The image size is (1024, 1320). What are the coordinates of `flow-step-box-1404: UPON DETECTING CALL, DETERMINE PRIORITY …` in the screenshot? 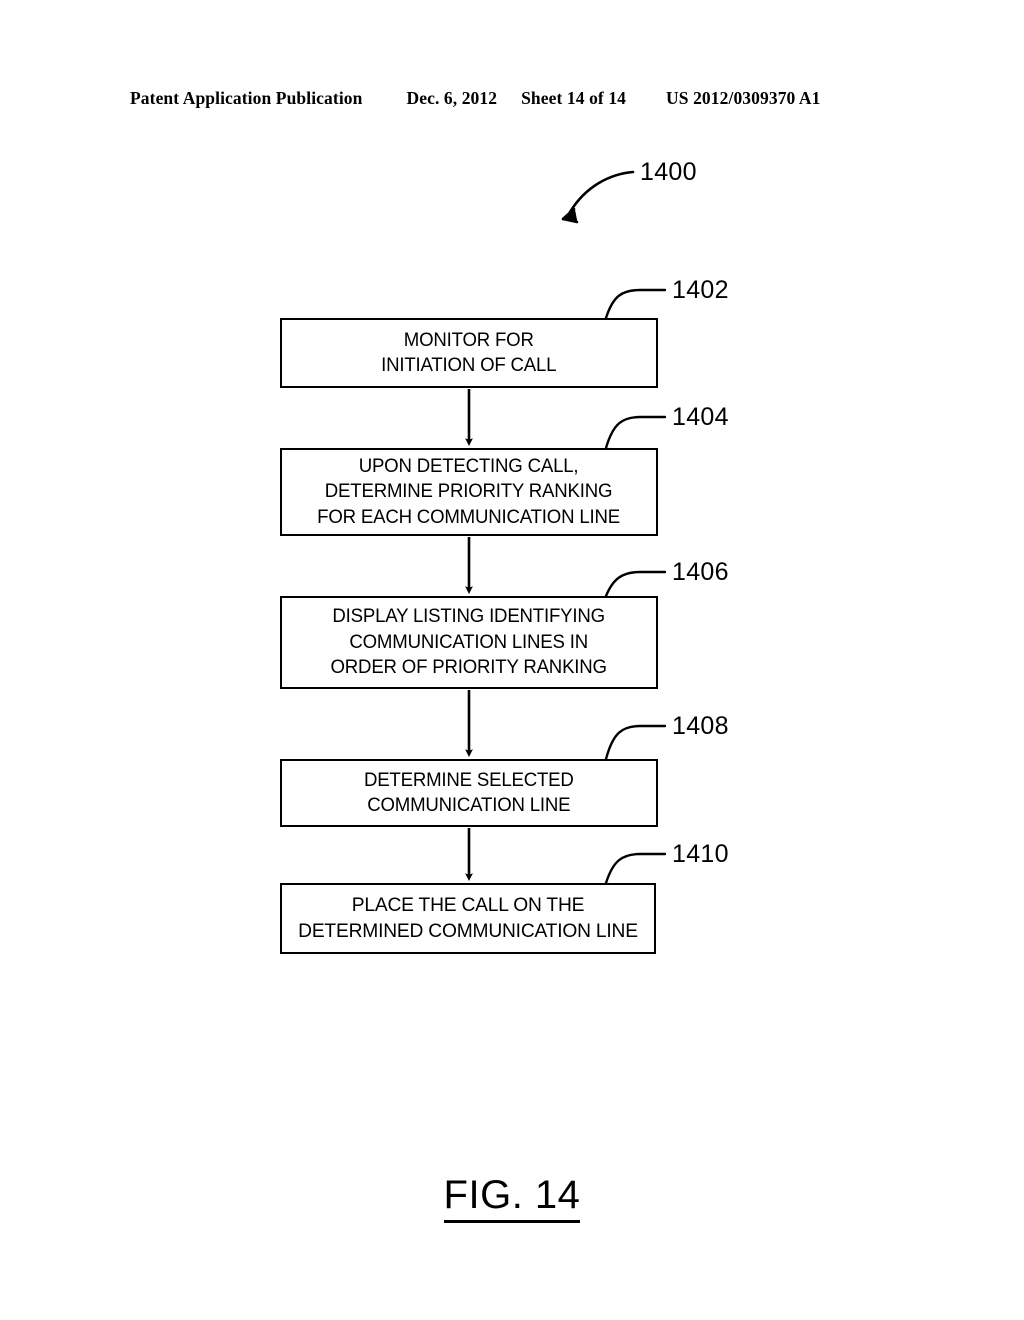 It's located at (469, 492).